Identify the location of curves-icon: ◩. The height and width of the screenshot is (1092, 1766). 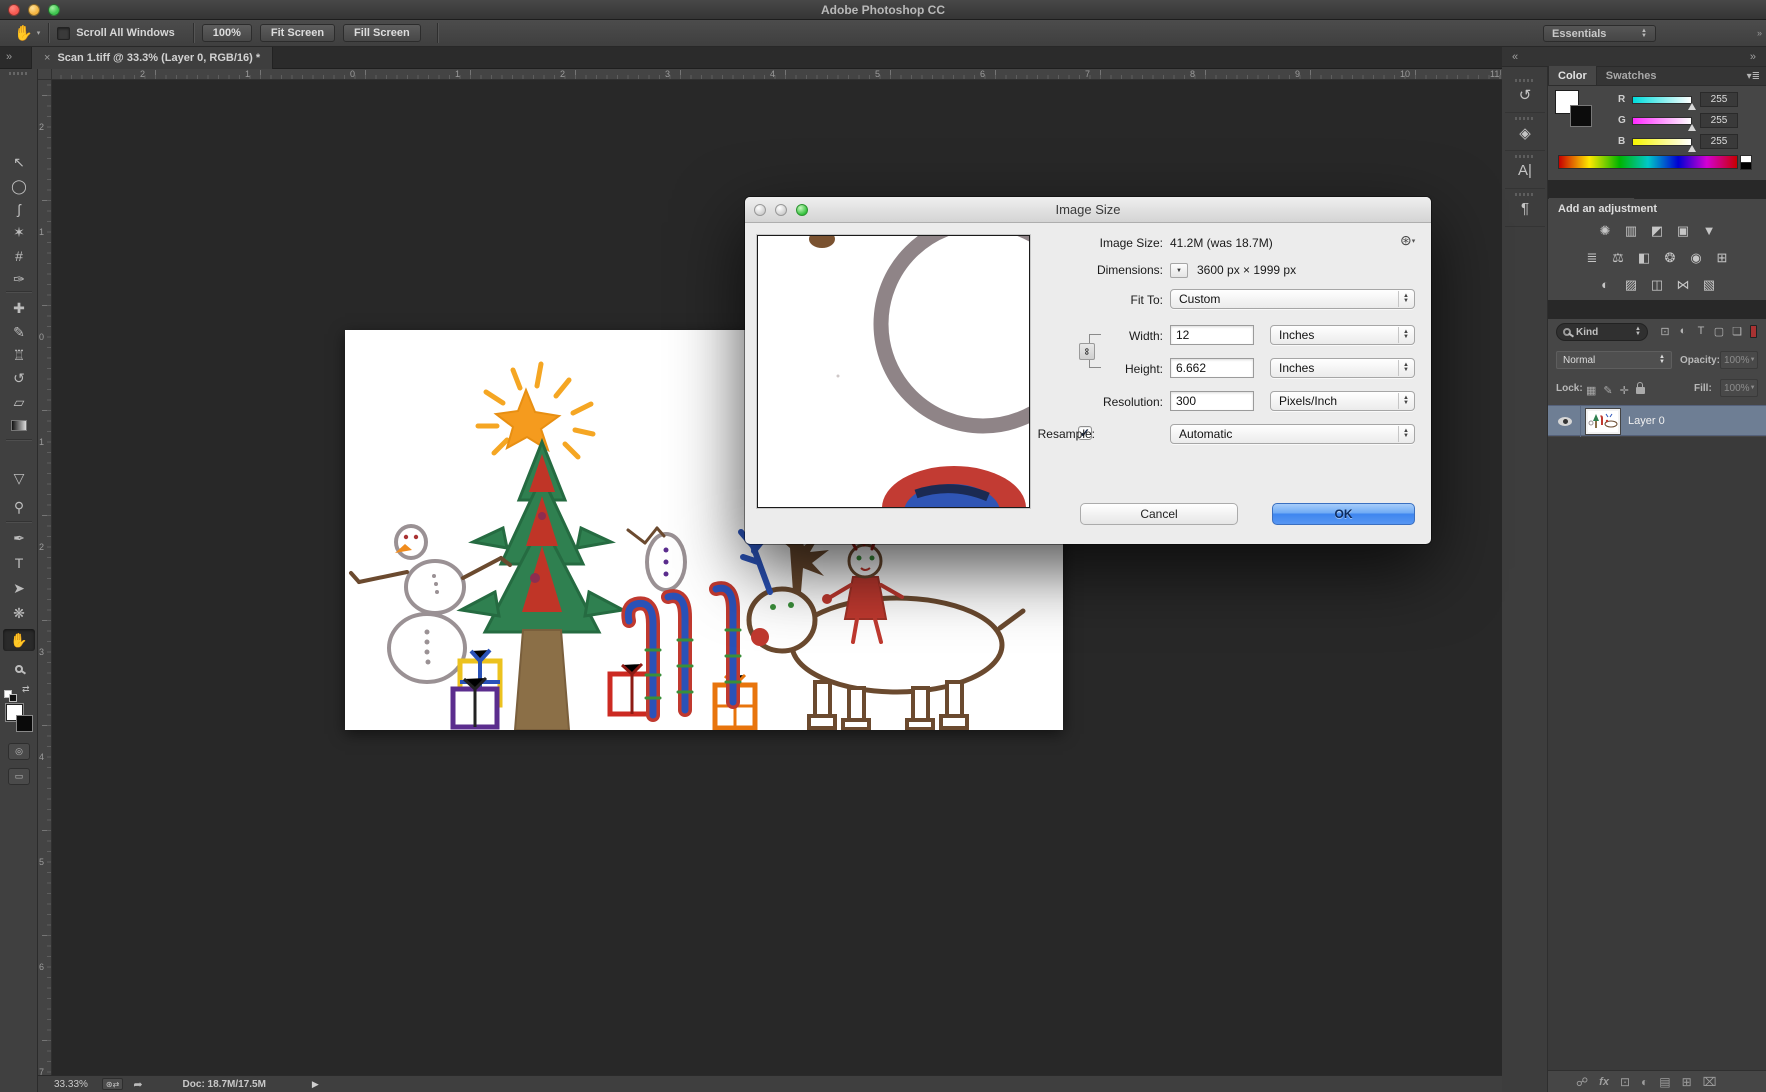
(1657, 230).